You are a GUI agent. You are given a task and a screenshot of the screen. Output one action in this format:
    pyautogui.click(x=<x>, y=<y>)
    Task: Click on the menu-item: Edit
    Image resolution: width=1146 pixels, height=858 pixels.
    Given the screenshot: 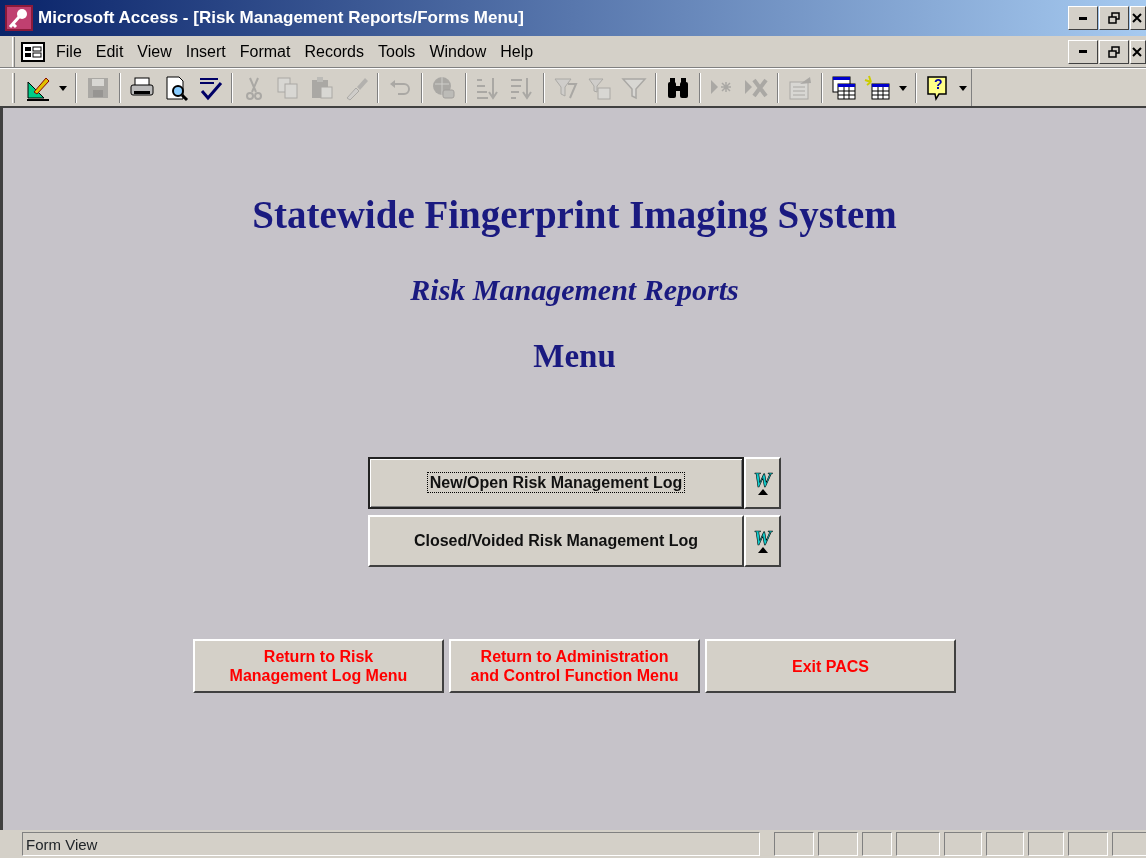 What is the action you would take?
    pyautogui.click(x=109, y=51)
    